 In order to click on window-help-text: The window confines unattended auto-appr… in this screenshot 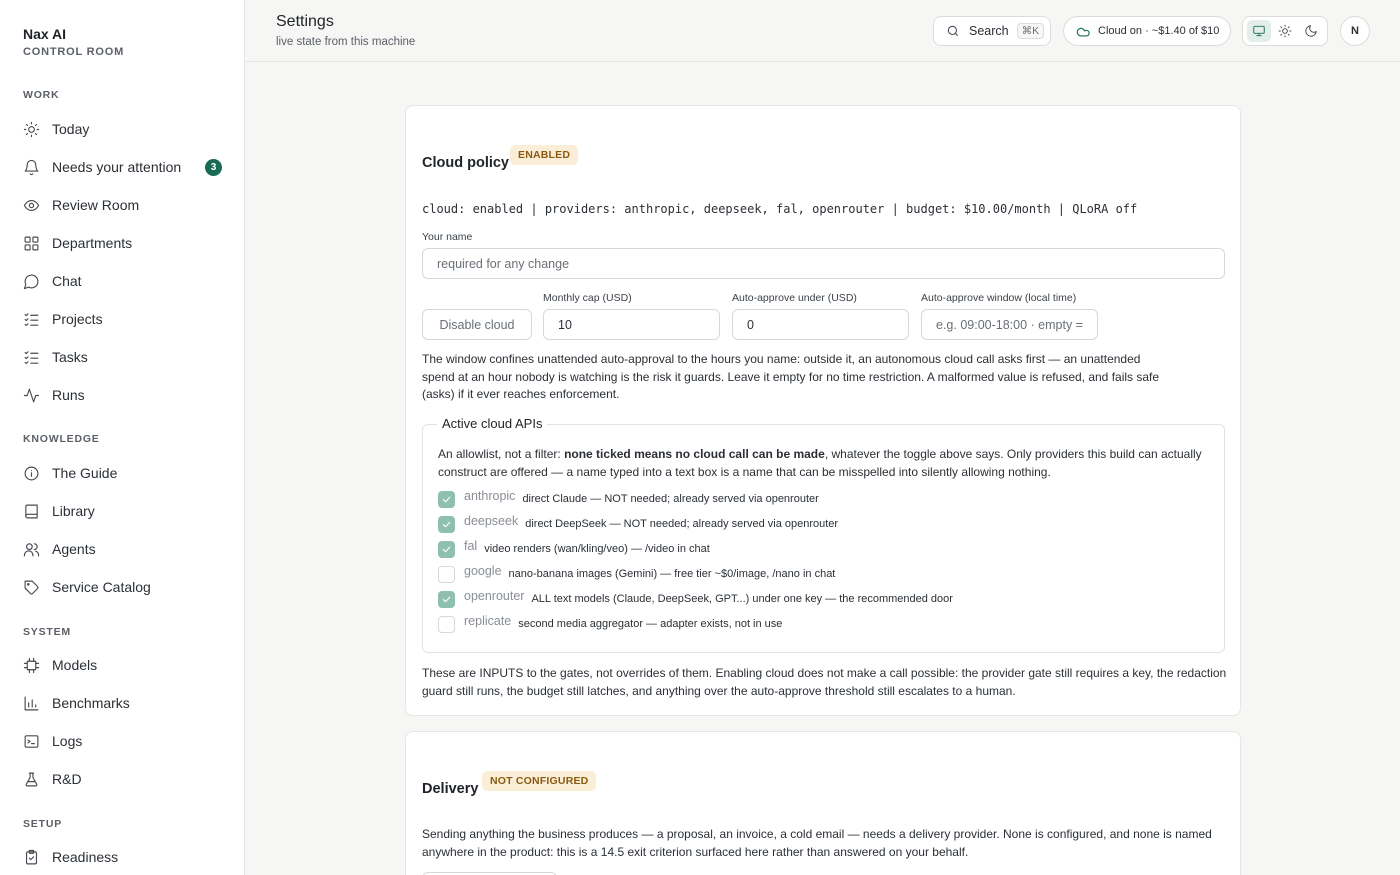, I will do `click(791, 376)`.